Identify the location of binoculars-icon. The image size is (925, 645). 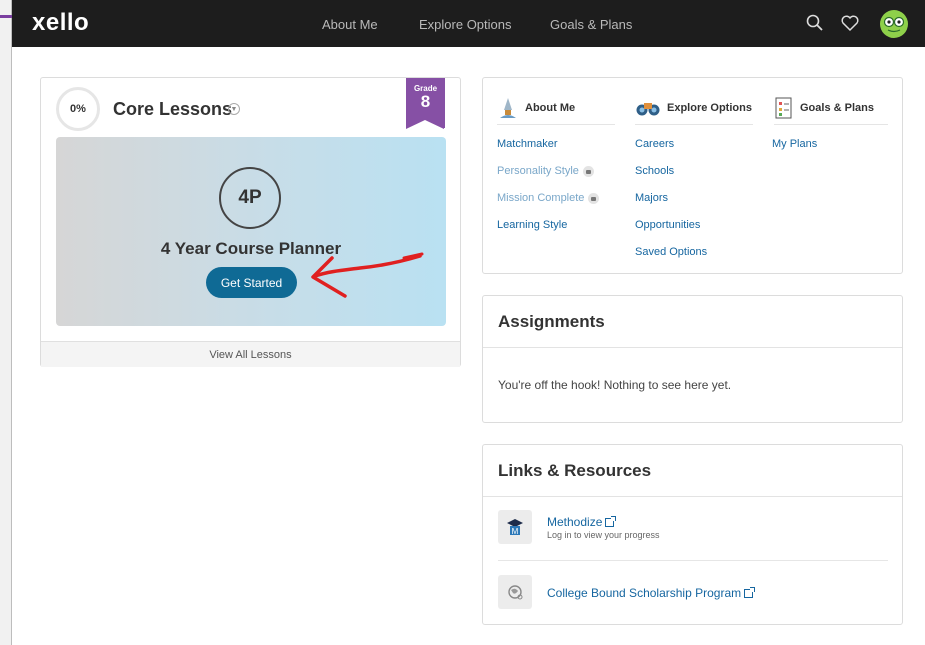
(648, 109).